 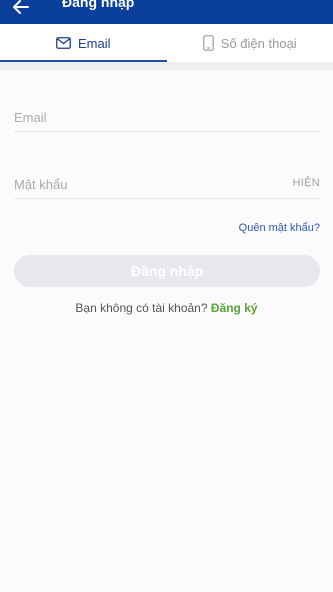 What do you see at coordinates (208, 43) in the screenshot?
I see `phone-icon` at bounding box center [208, 43].